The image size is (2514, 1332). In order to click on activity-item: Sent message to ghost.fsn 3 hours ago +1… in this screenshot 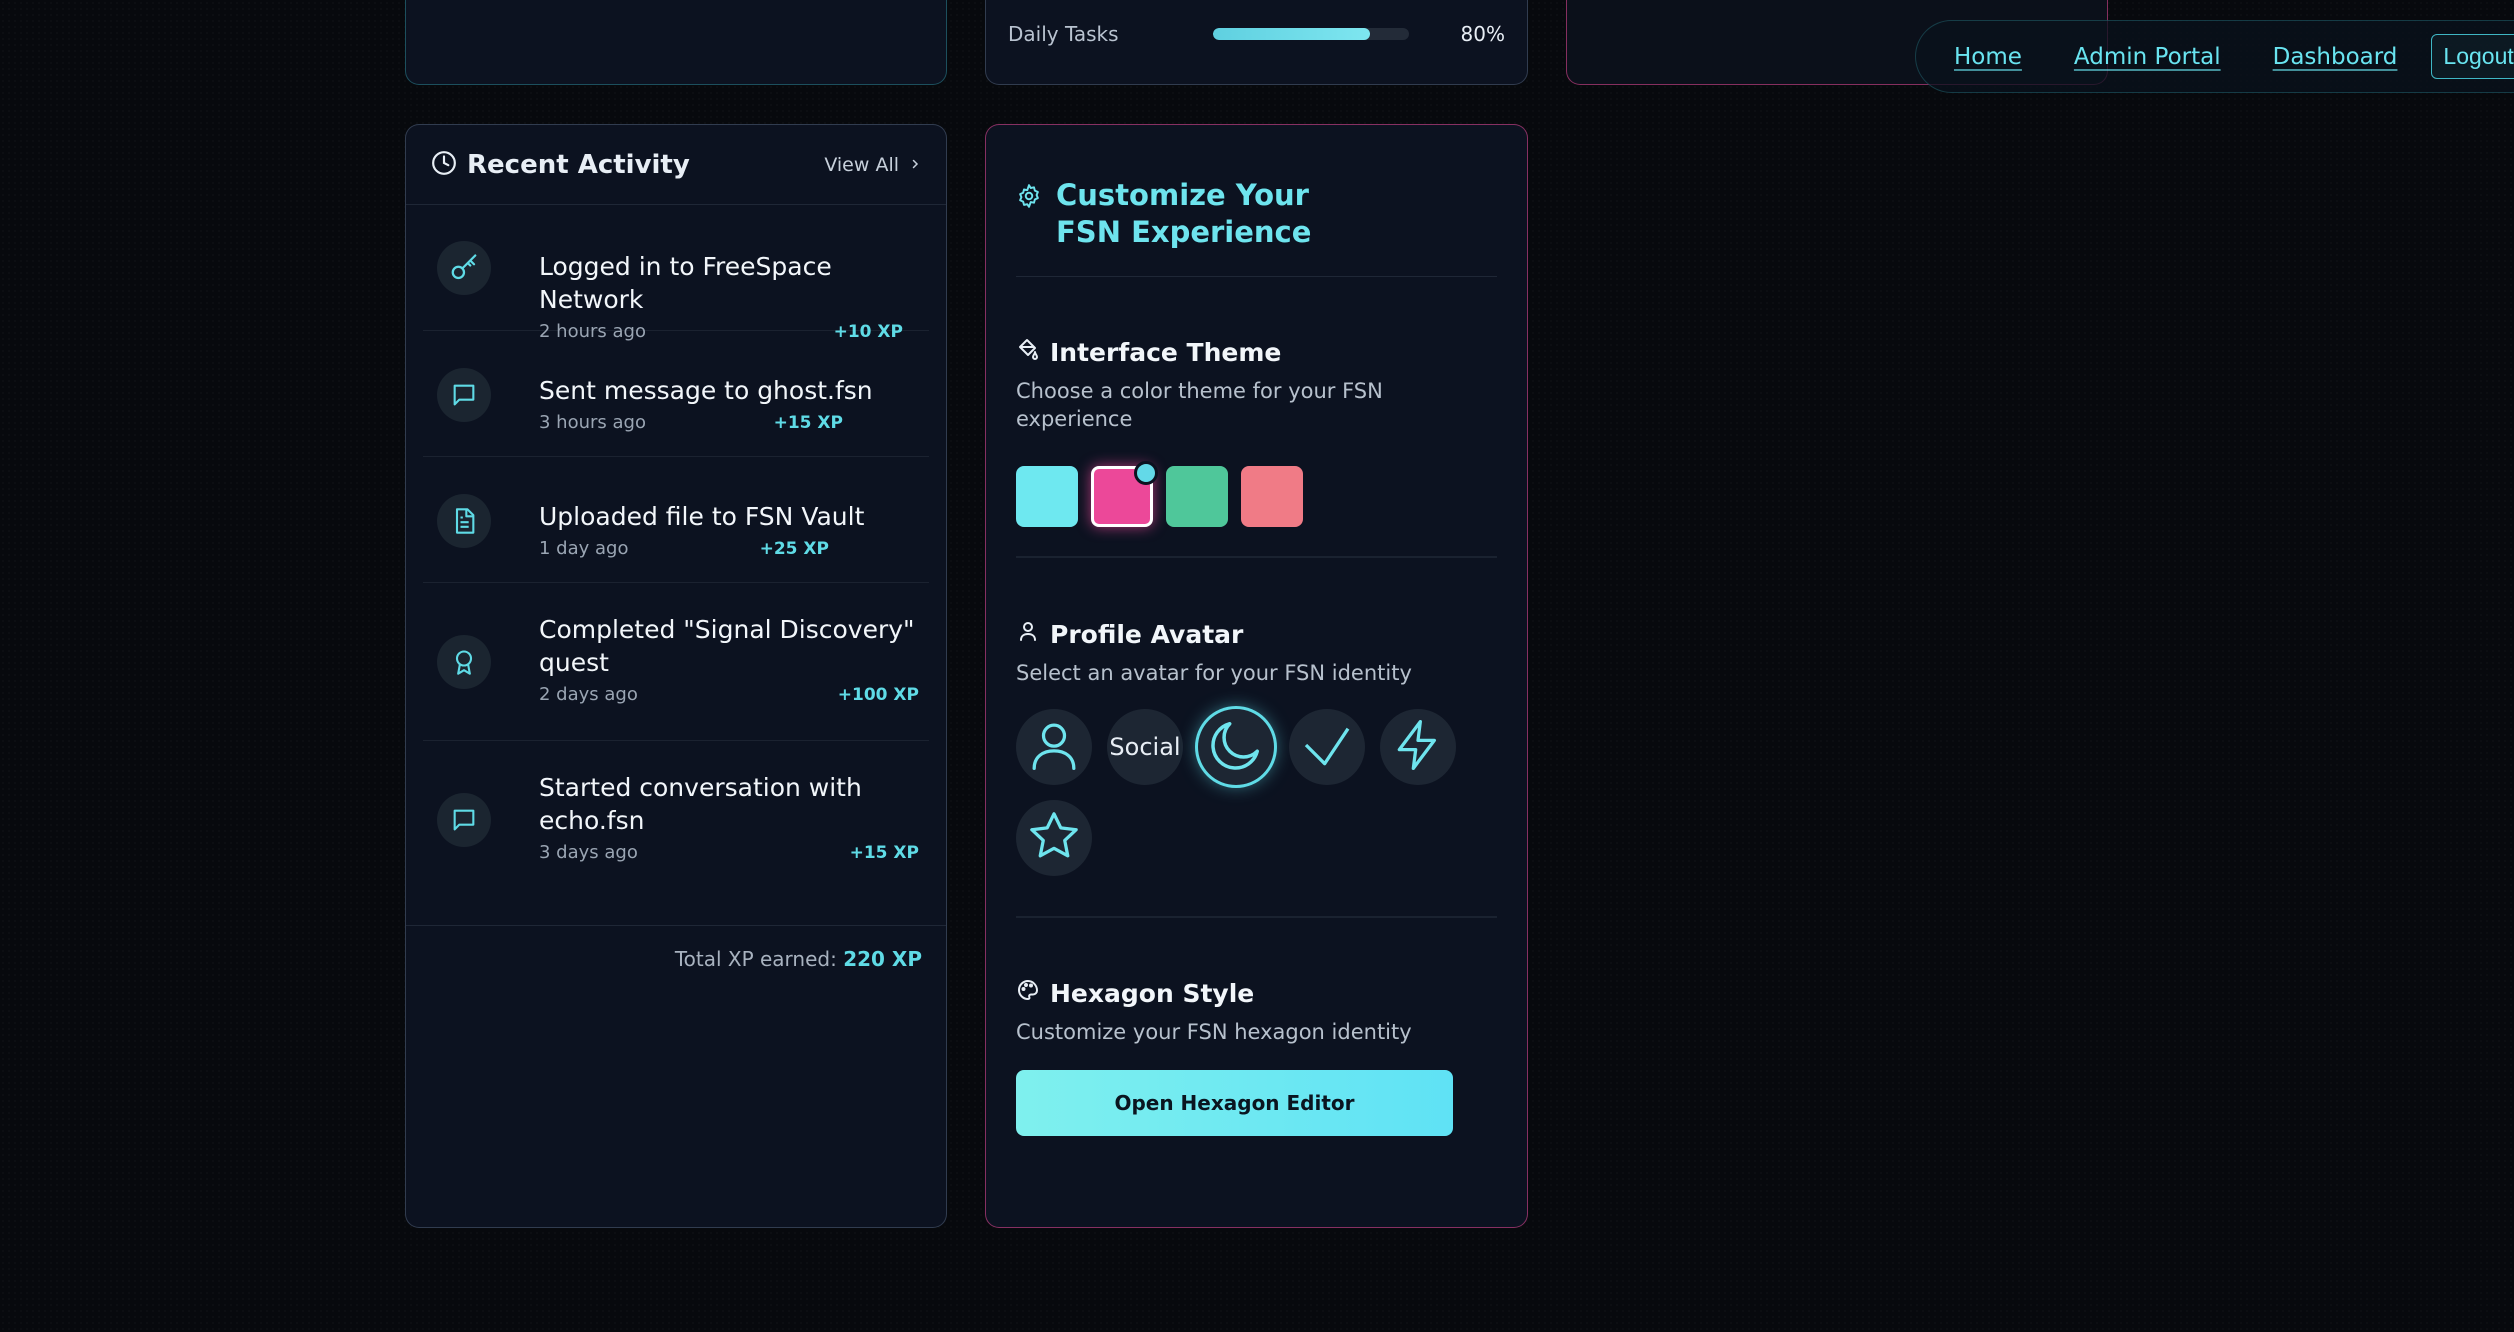, I will do `click(676, 394)`.